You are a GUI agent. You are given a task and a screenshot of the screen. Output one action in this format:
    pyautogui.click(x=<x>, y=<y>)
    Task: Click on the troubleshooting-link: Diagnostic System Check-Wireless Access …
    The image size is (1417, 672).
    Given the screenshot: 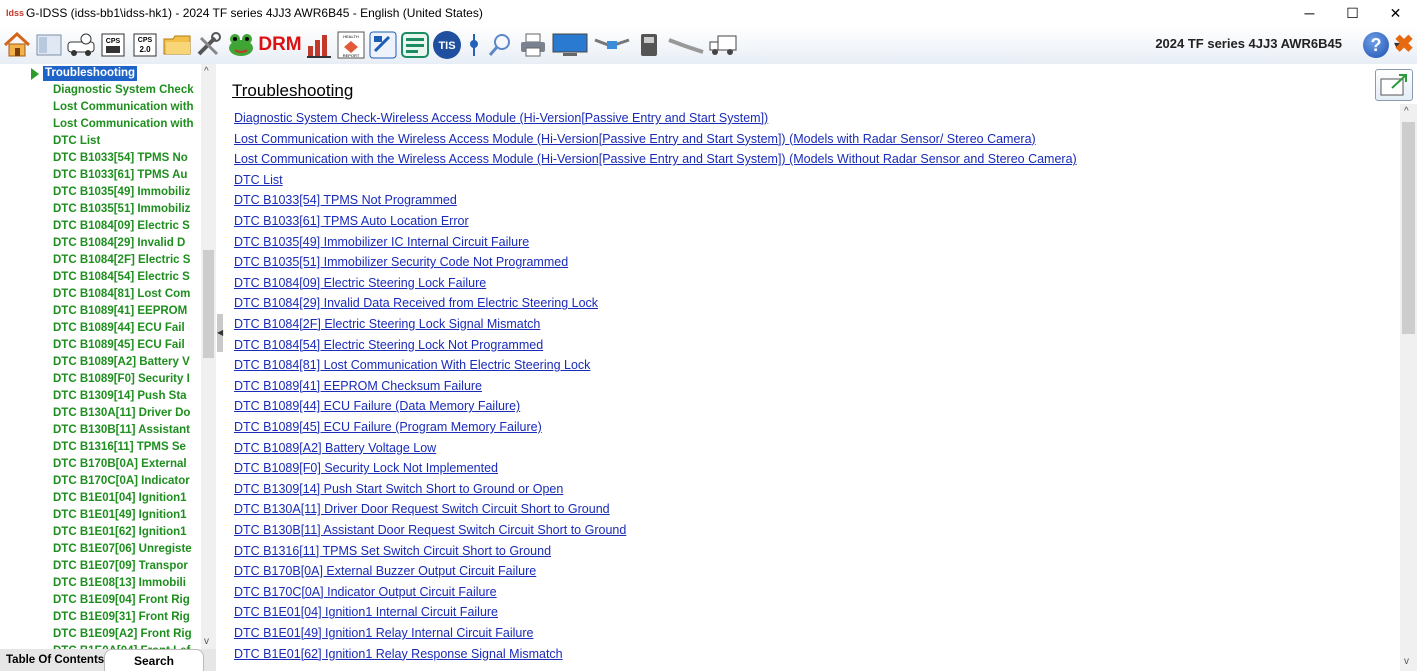 What is the action you would take?
    pyautogui.click(x=501, y=118)
    